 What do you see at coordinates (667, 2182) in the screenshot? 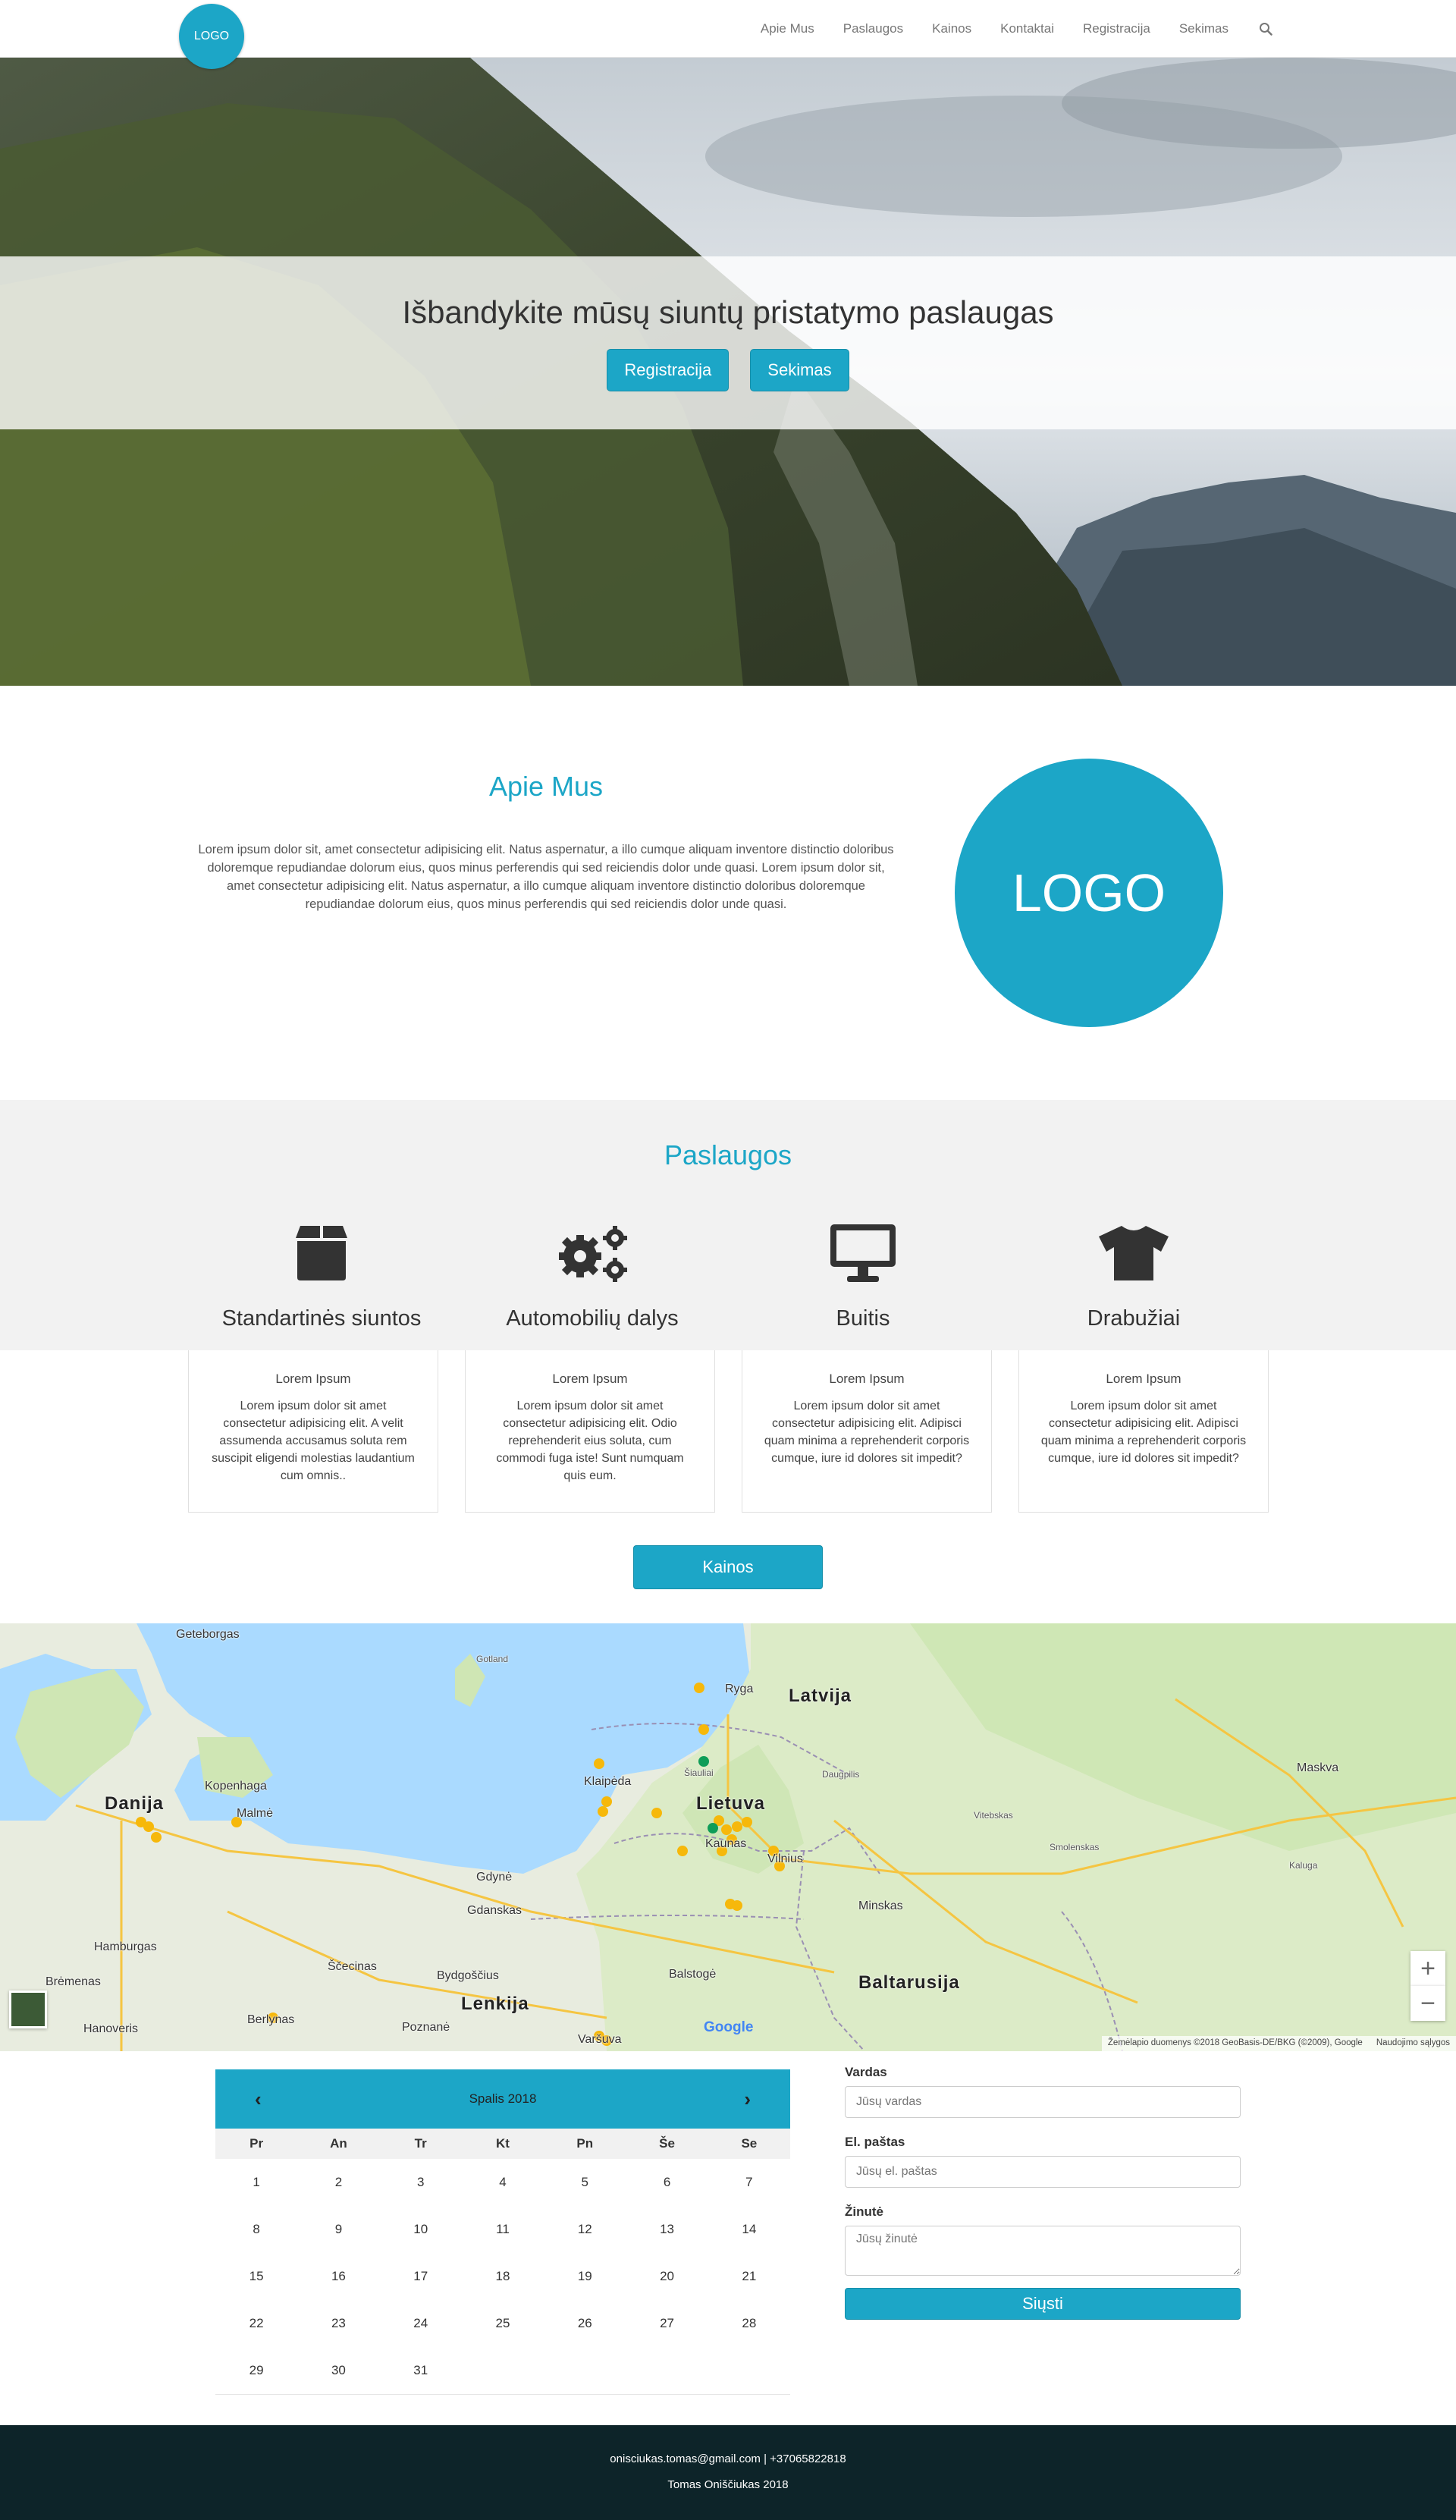
I see `calendar-day: 6` at bounding box center [667, 2182].